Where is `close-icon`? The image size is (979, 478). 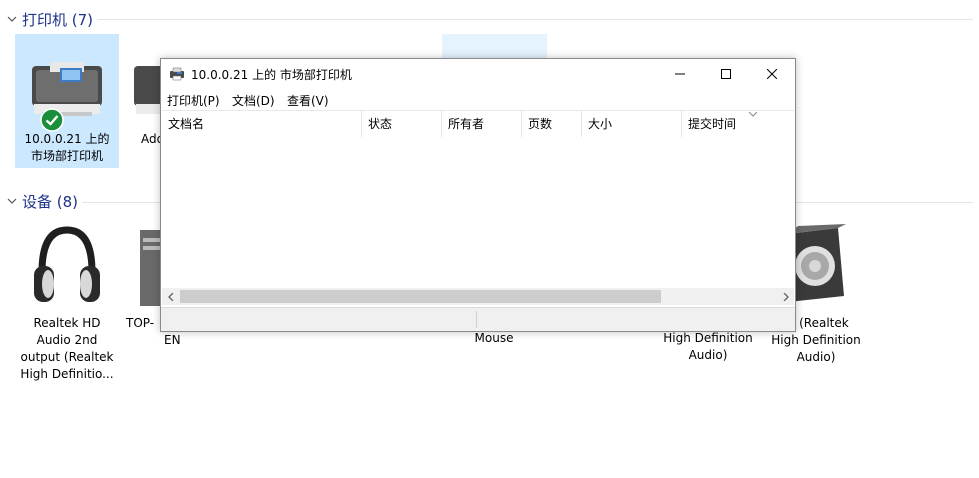 close-icon is located at coordinates (772, 74).